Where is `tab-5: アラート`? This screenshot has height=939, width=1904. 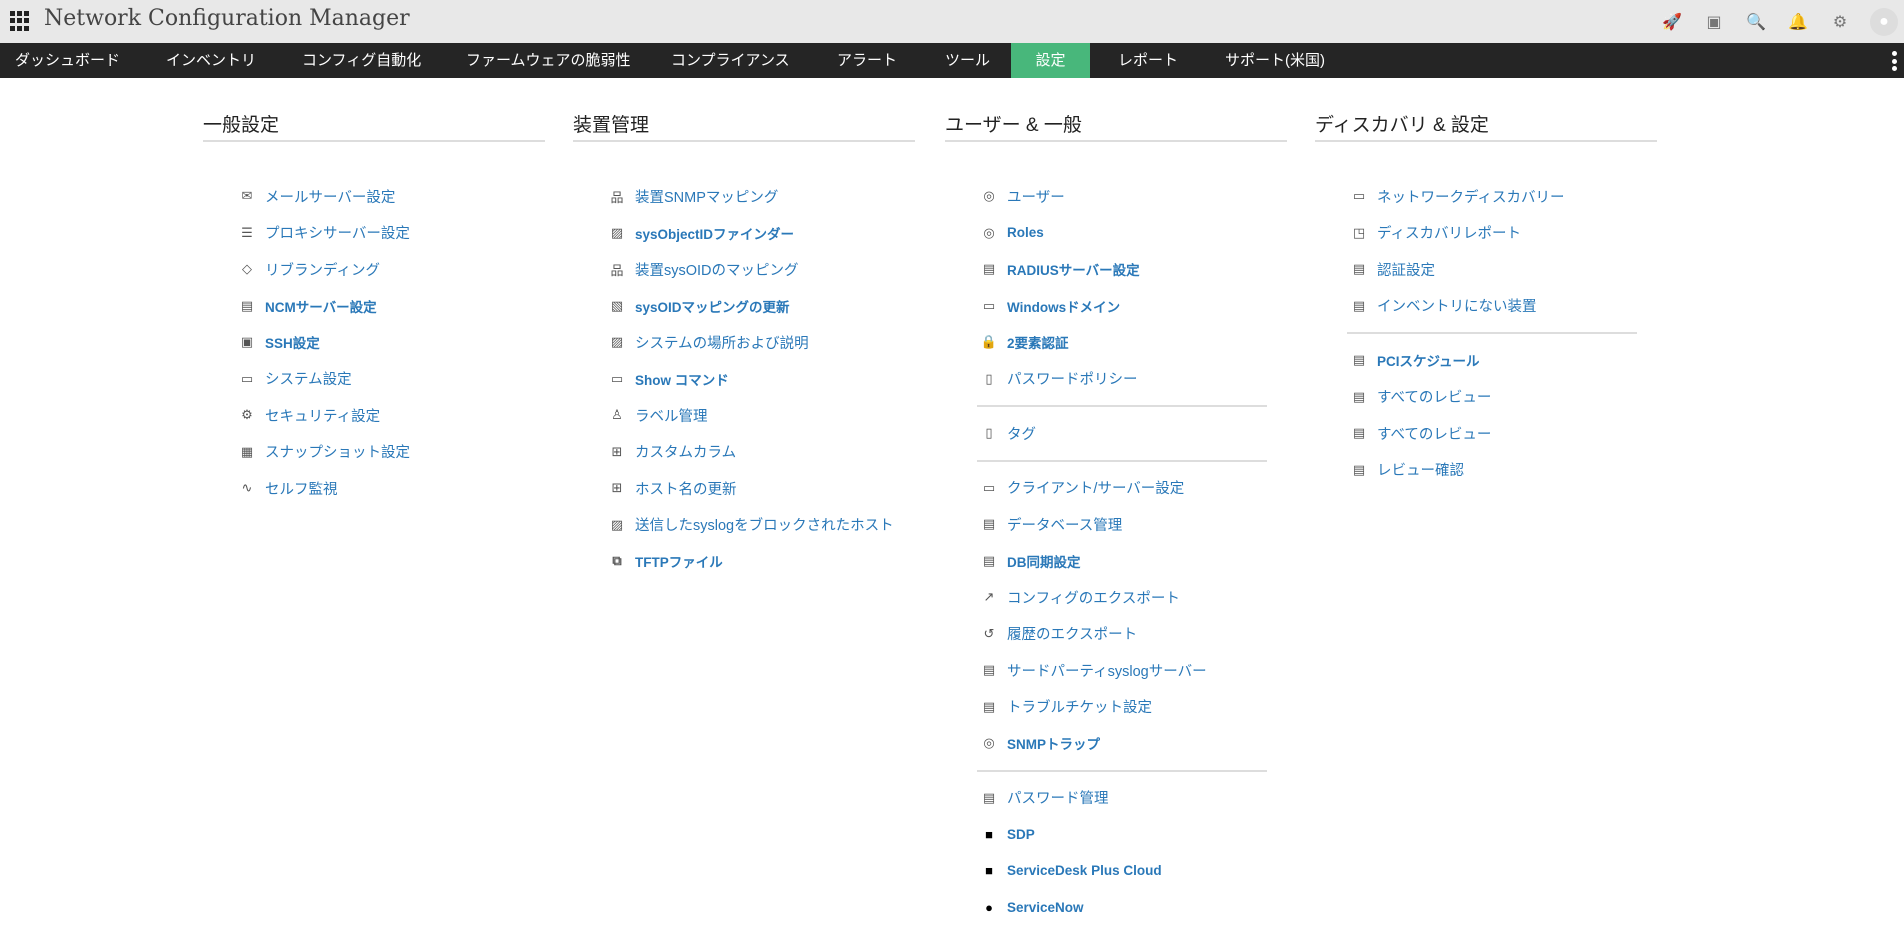 tab-5: アラート is located at coordinates (867, 60).